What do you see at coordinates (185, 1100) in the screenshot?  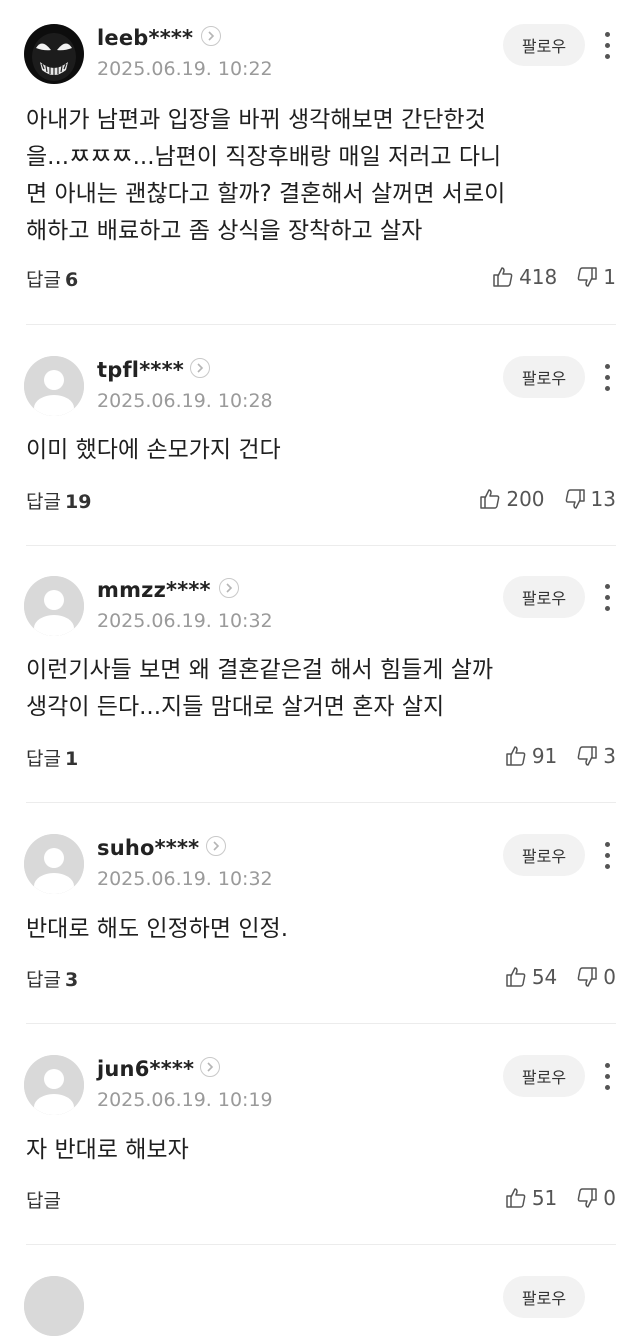 I see `timestamp: 2025.06.19. 10:19` at bounding box center [185, 1100].